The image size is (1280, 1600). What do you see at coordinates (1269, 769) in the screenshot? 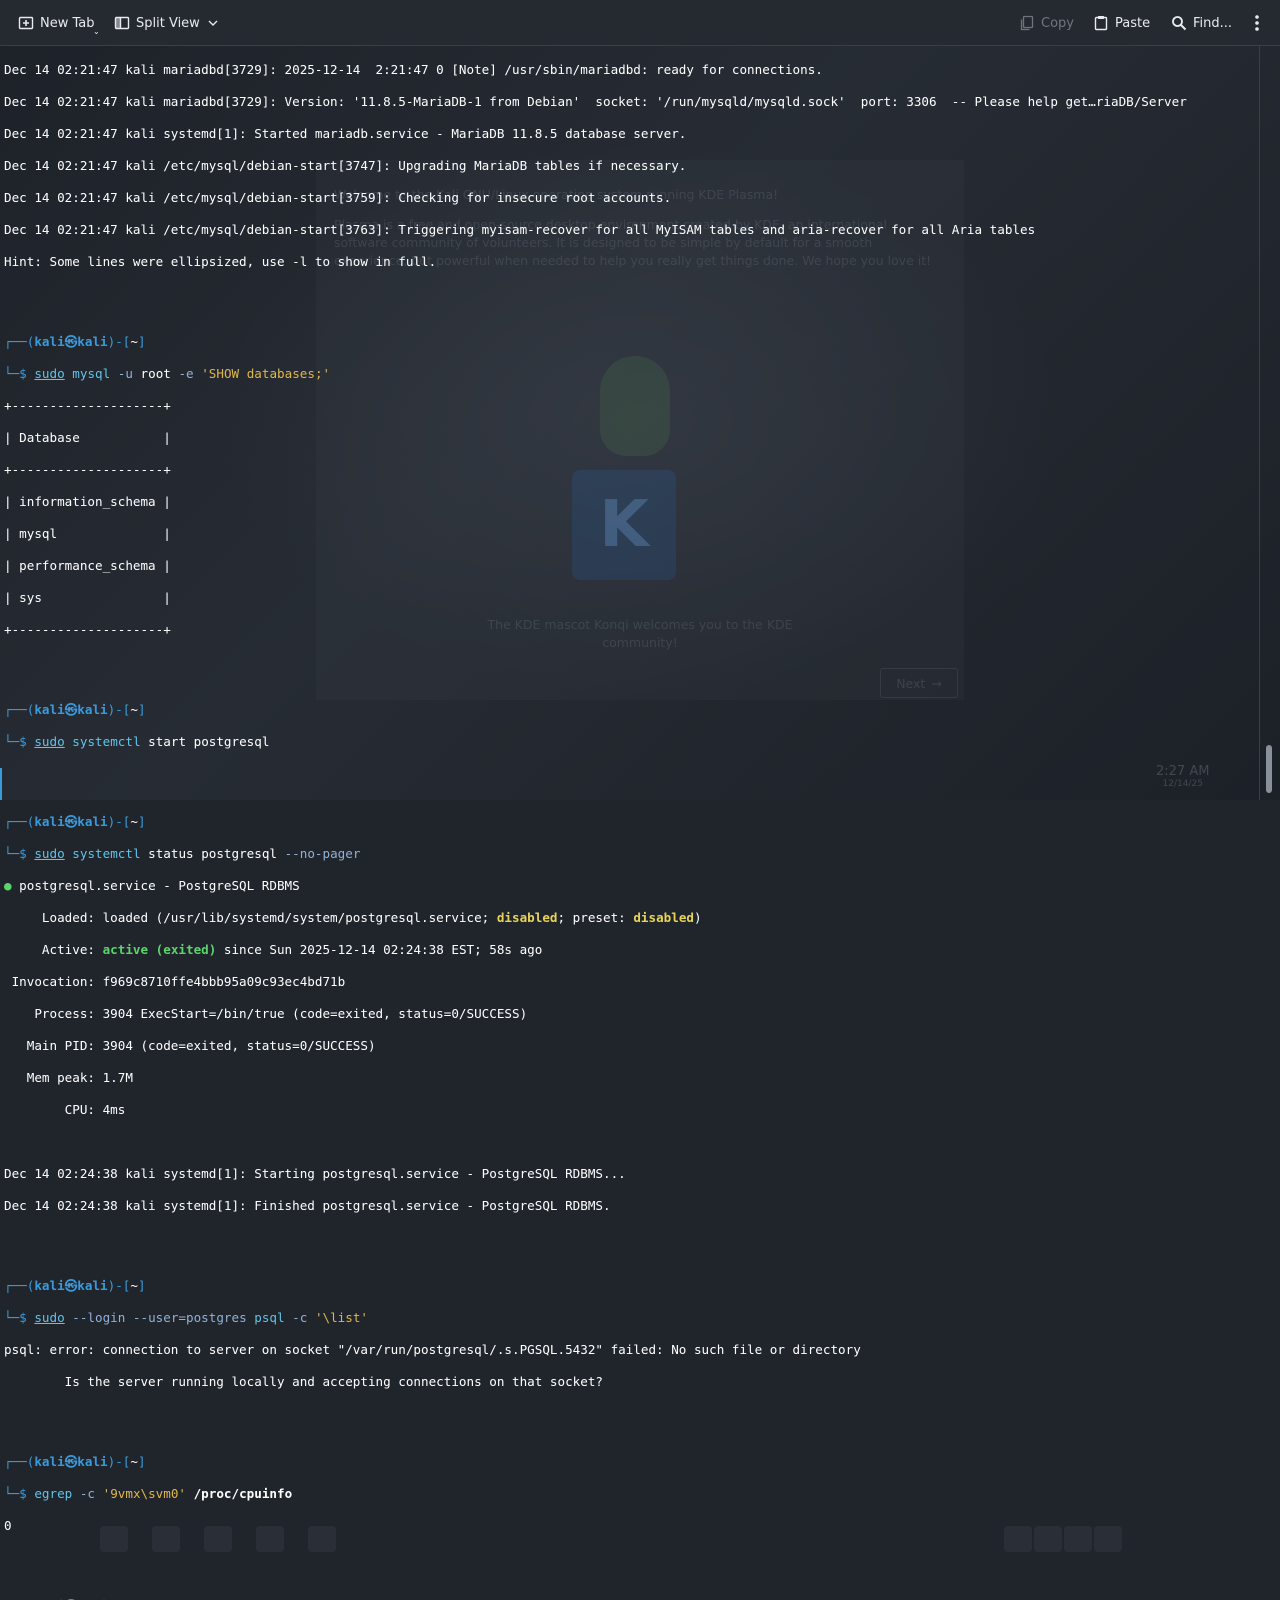
I see `scrollbar-thumb` at bounding box center [1269, 769].